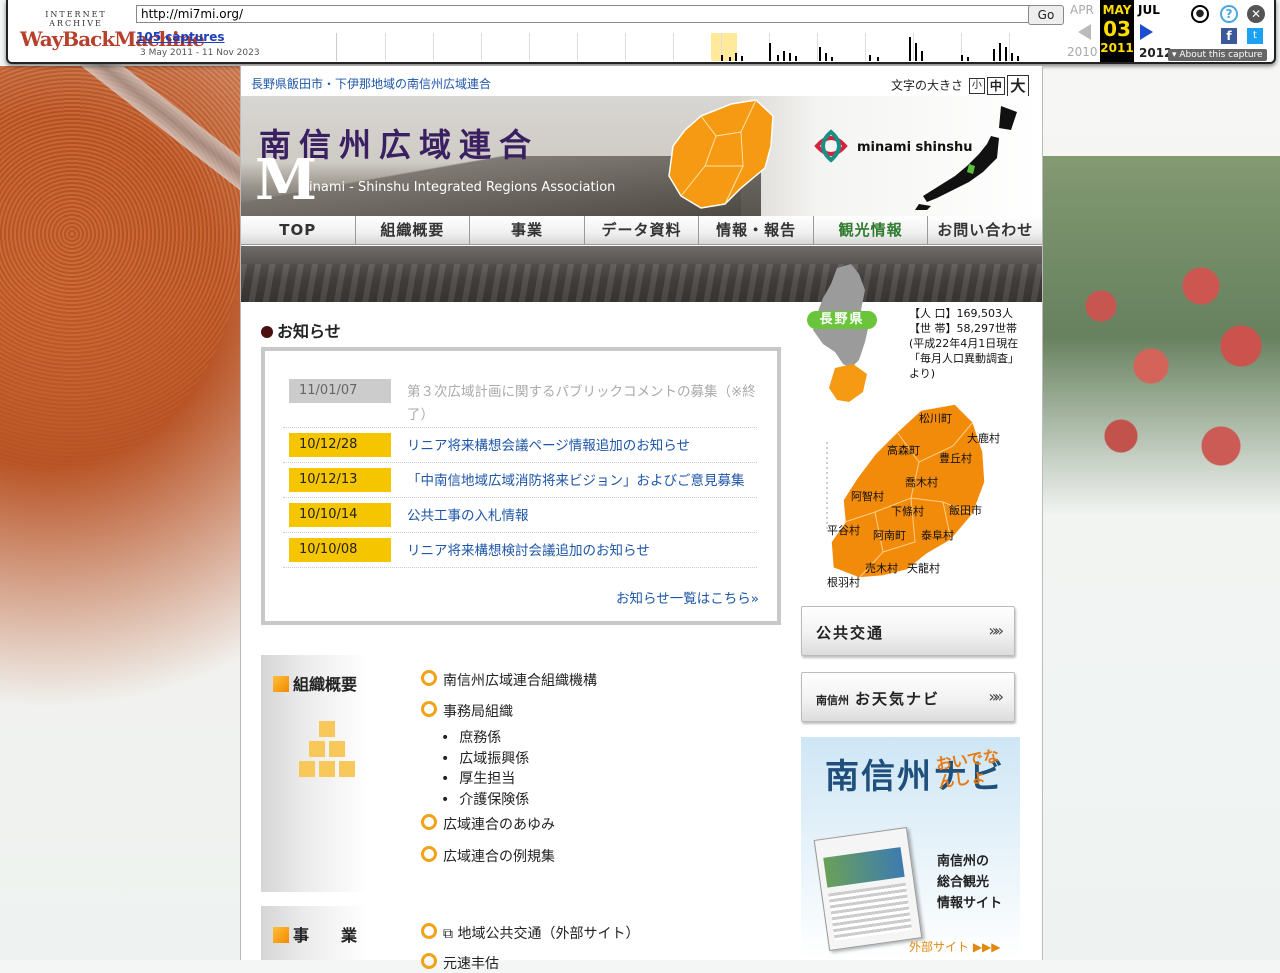 The height and width of the screenshot is (973, 1280). I want to click on news-link: 「中南信地域広域消防将来ビジョン」およびご意見募集, so click(584, 481).